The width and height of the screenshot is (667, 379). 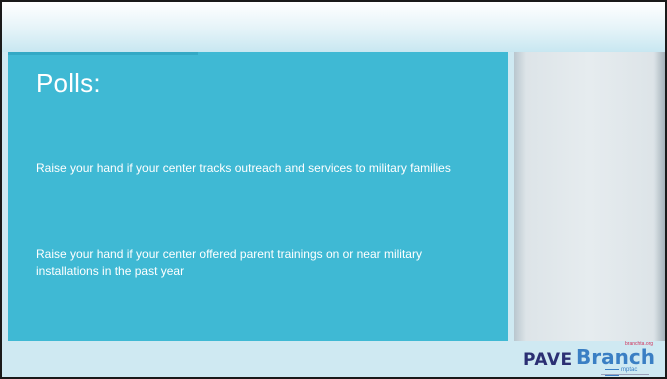 I want to click on panel-accent, so click(x=103, y=53).